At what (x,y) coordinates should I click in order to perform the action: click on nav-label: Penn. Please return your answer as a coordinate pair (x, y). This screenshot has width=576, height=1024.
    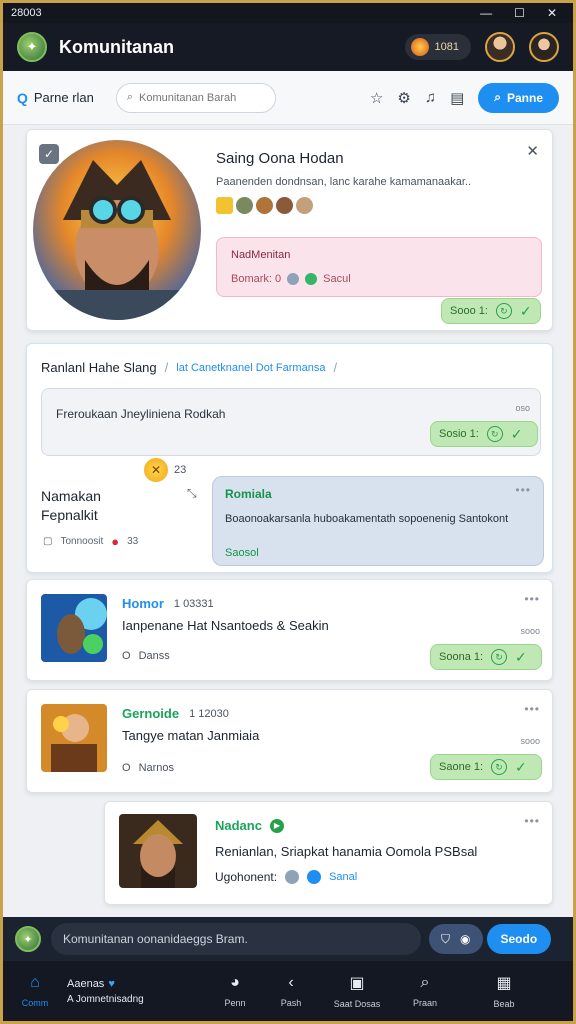
    Looking at the image, I should click on (235, 1003).